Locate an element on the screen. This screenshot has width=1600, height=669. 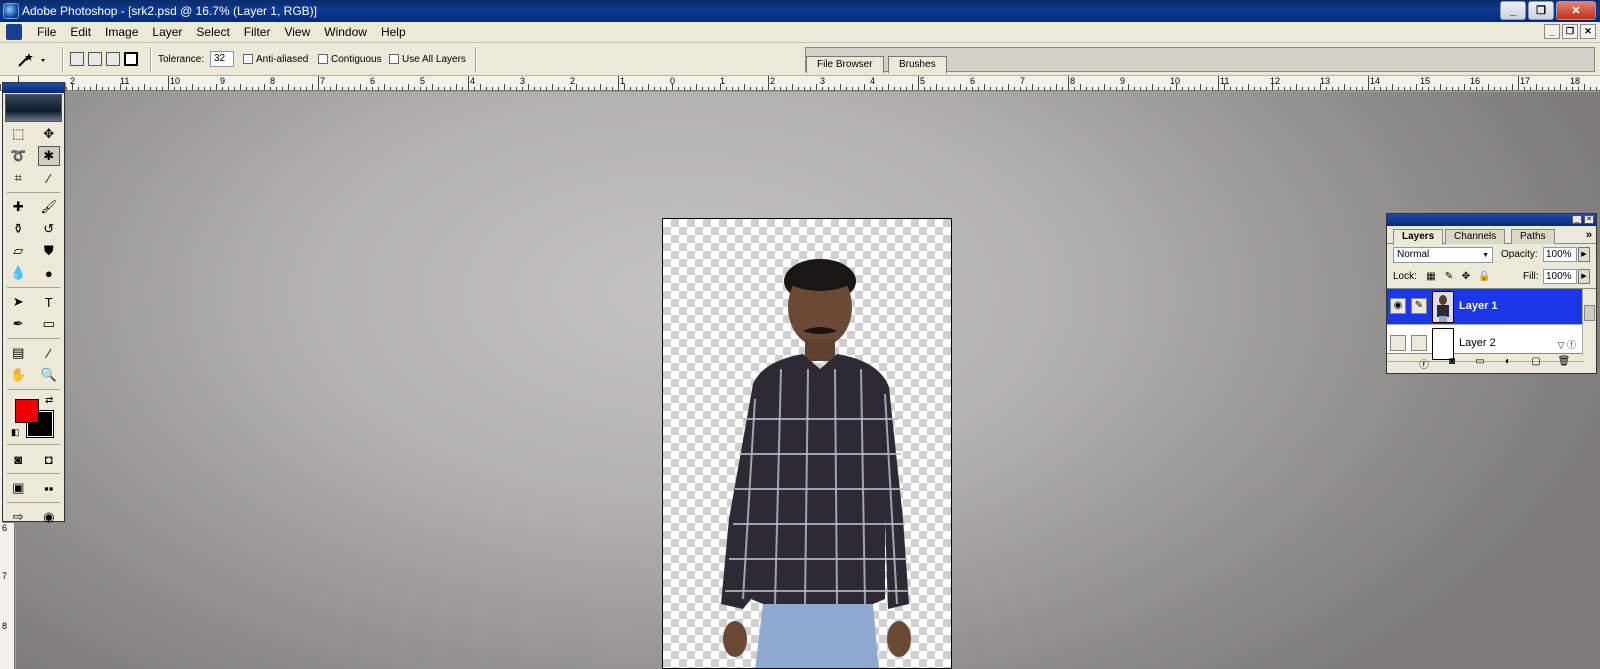
eye-icon: ◉ is located at coordinates (1398, 306).